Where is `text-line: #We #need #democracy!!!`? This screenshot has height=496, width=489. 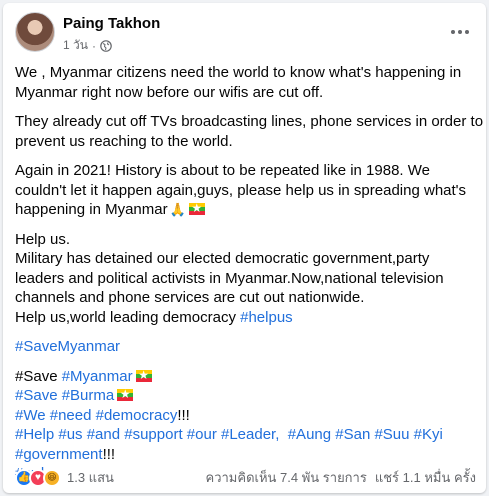 text-line: #We #need #democracy!!! is located at coordinates (245, 416).